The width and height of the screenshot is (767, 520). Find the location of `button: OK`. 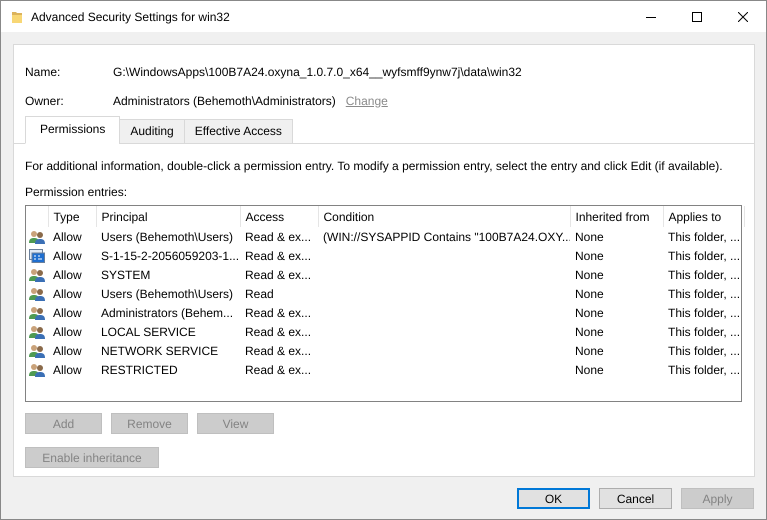

button: OK is located at coordinates (553, 498).